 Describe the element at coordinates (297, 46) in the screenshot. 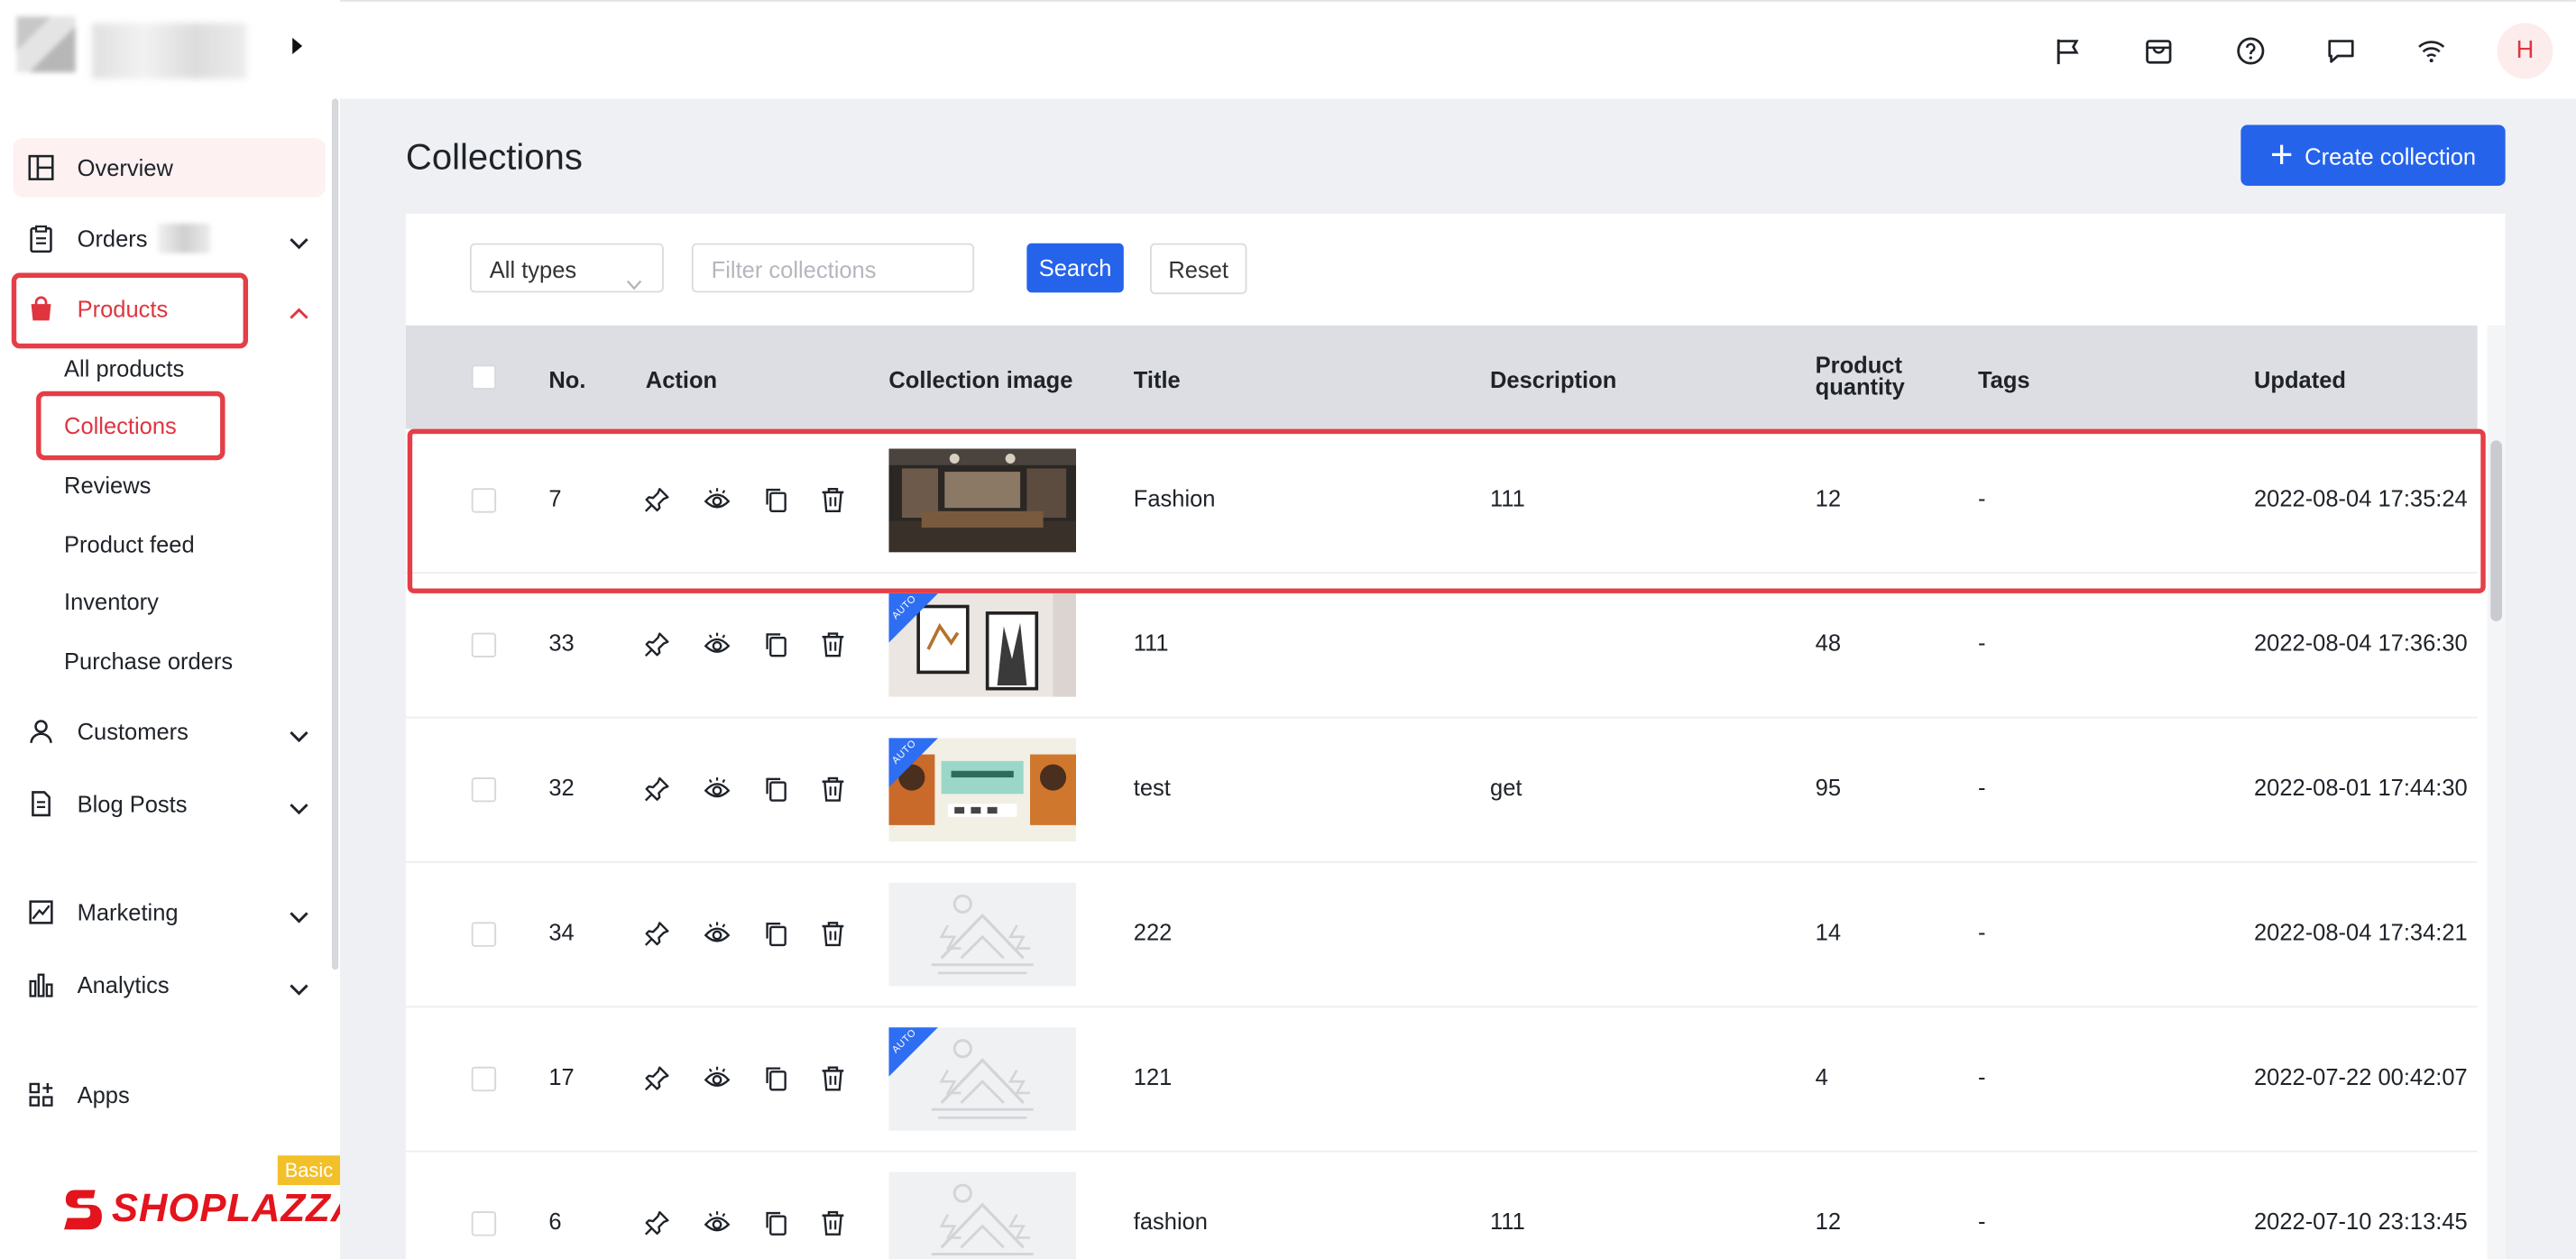

I see `sidebar-expand-icon` at that location.